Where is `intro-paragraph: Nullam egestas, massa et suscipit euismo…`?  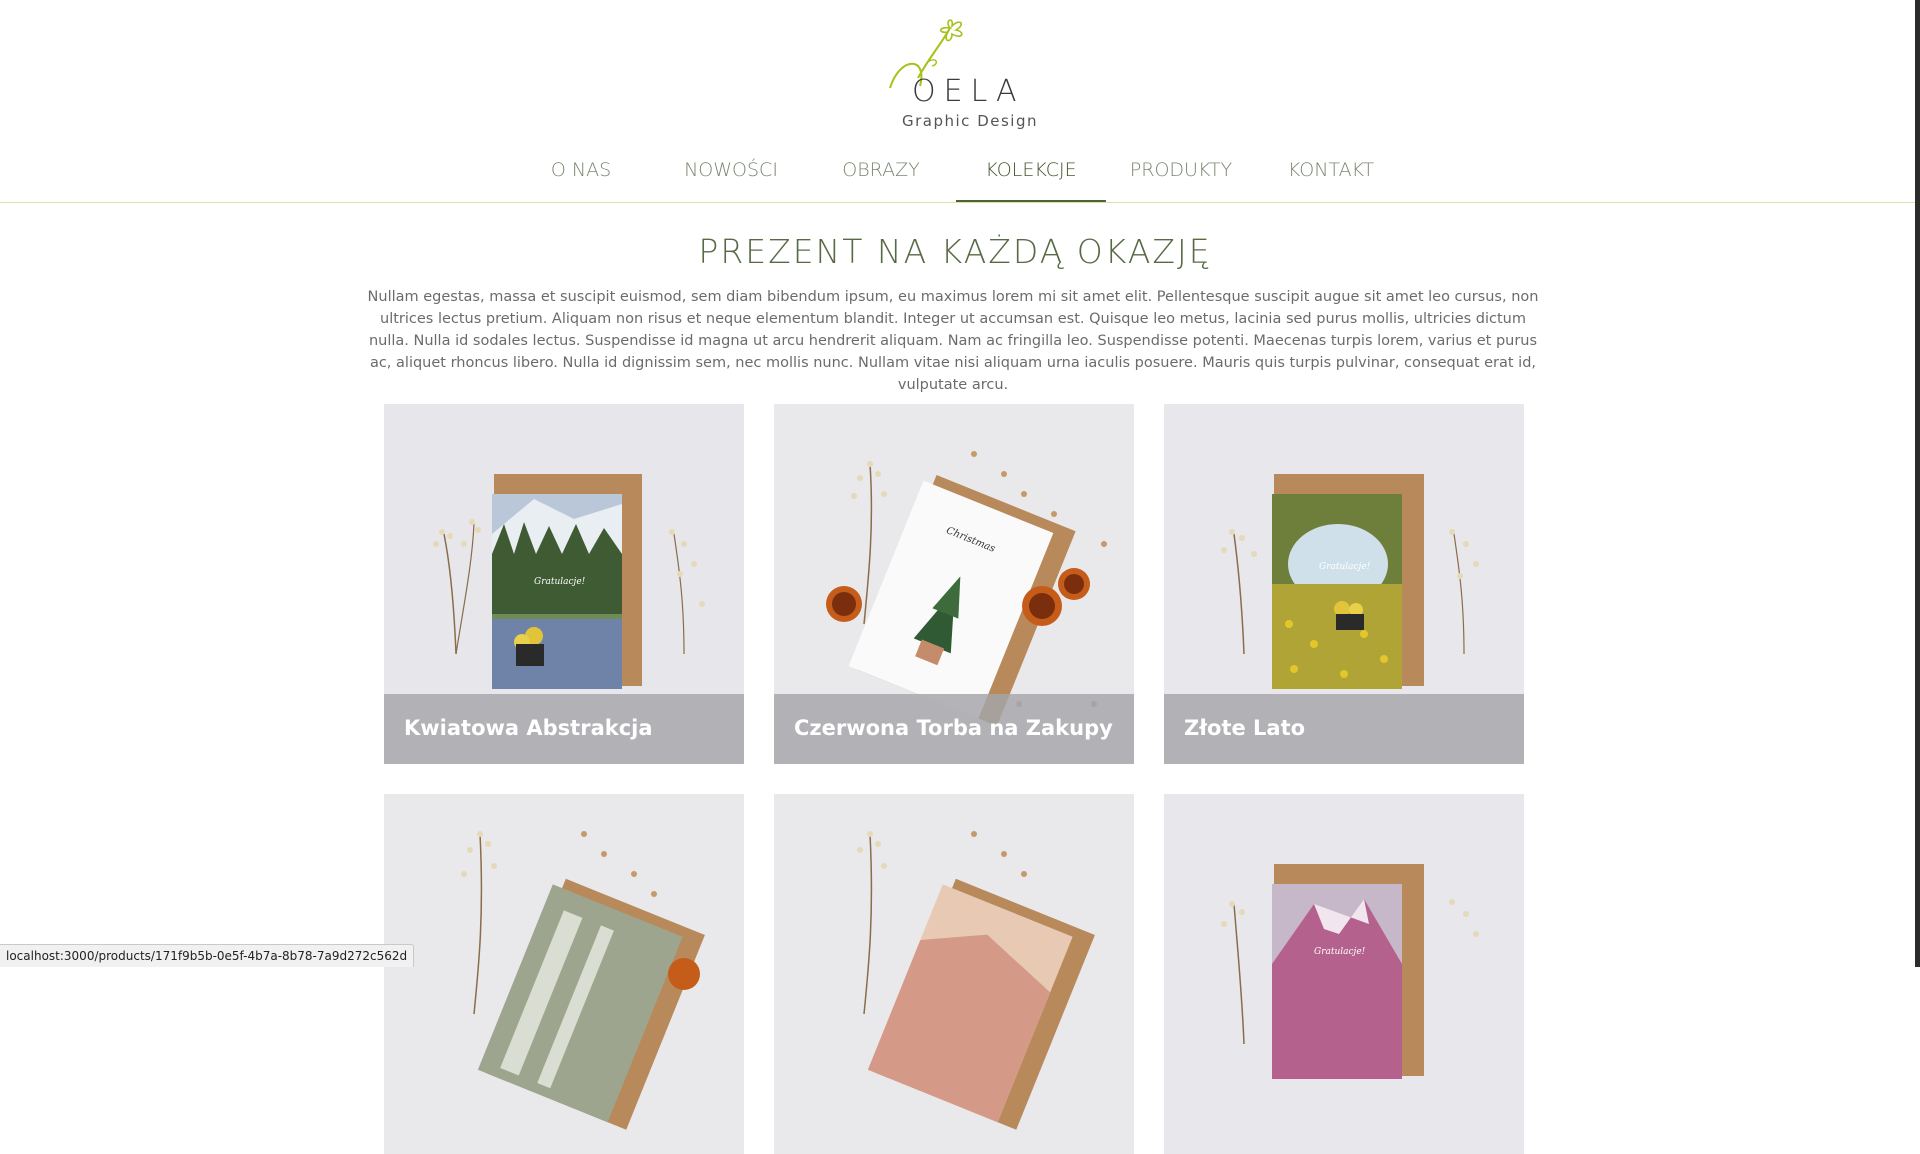 intro-paragraph: Nullam egestas, massa et suscipit euismo… is located at coordinates (953, 341).